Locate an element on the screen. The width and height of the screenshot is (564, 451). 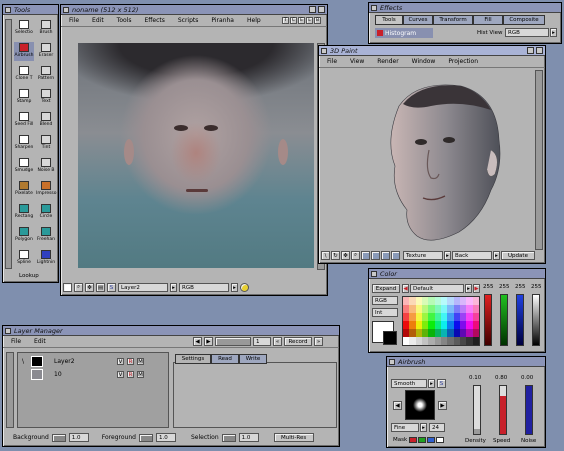
tool-stamp: Stamp is located at coordinates (24, 97).